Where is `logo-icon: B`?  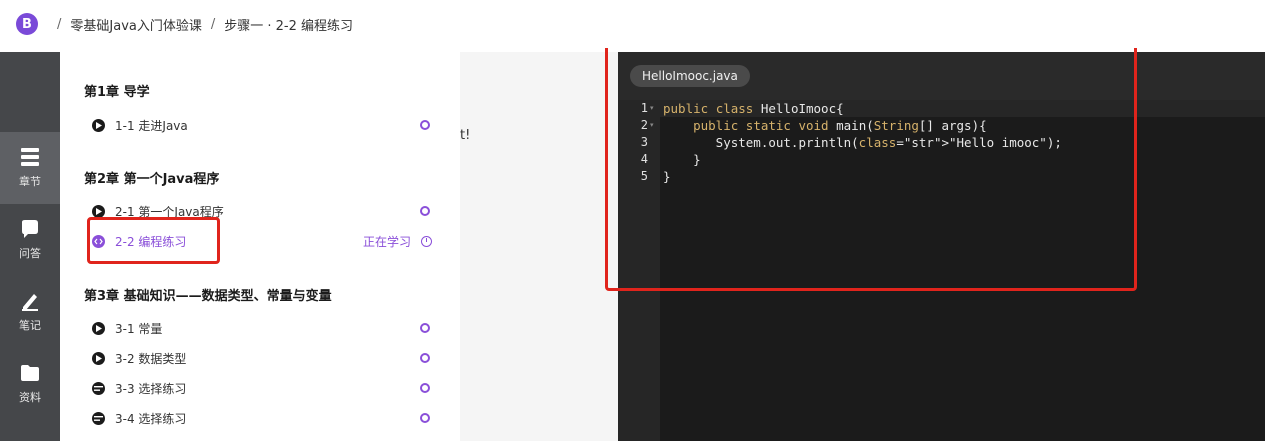 logo-icon: B is located at coordinates (27, 24).